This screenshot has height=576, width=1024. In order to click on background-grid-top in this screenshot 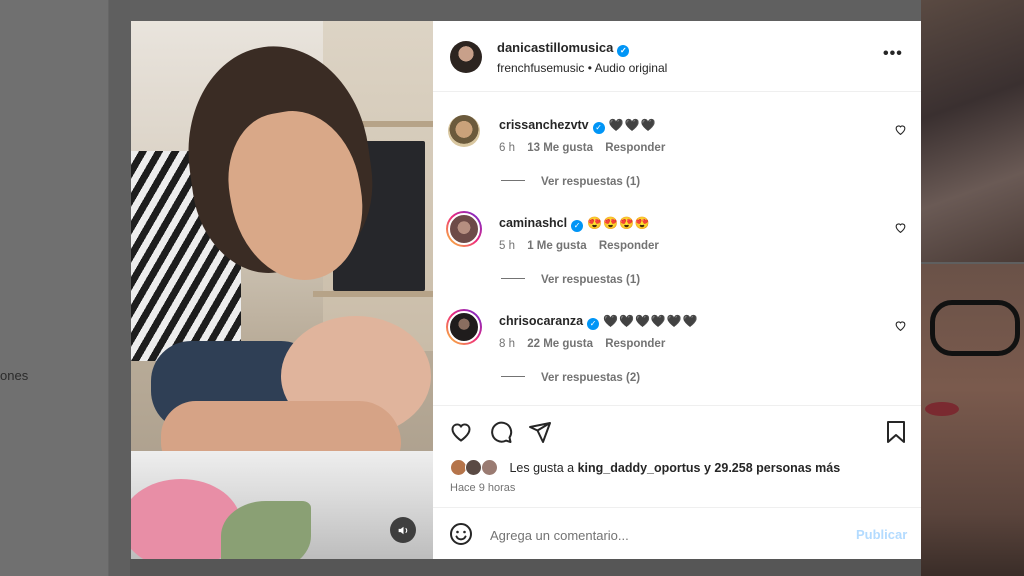, I will do `click(525, 10)`.